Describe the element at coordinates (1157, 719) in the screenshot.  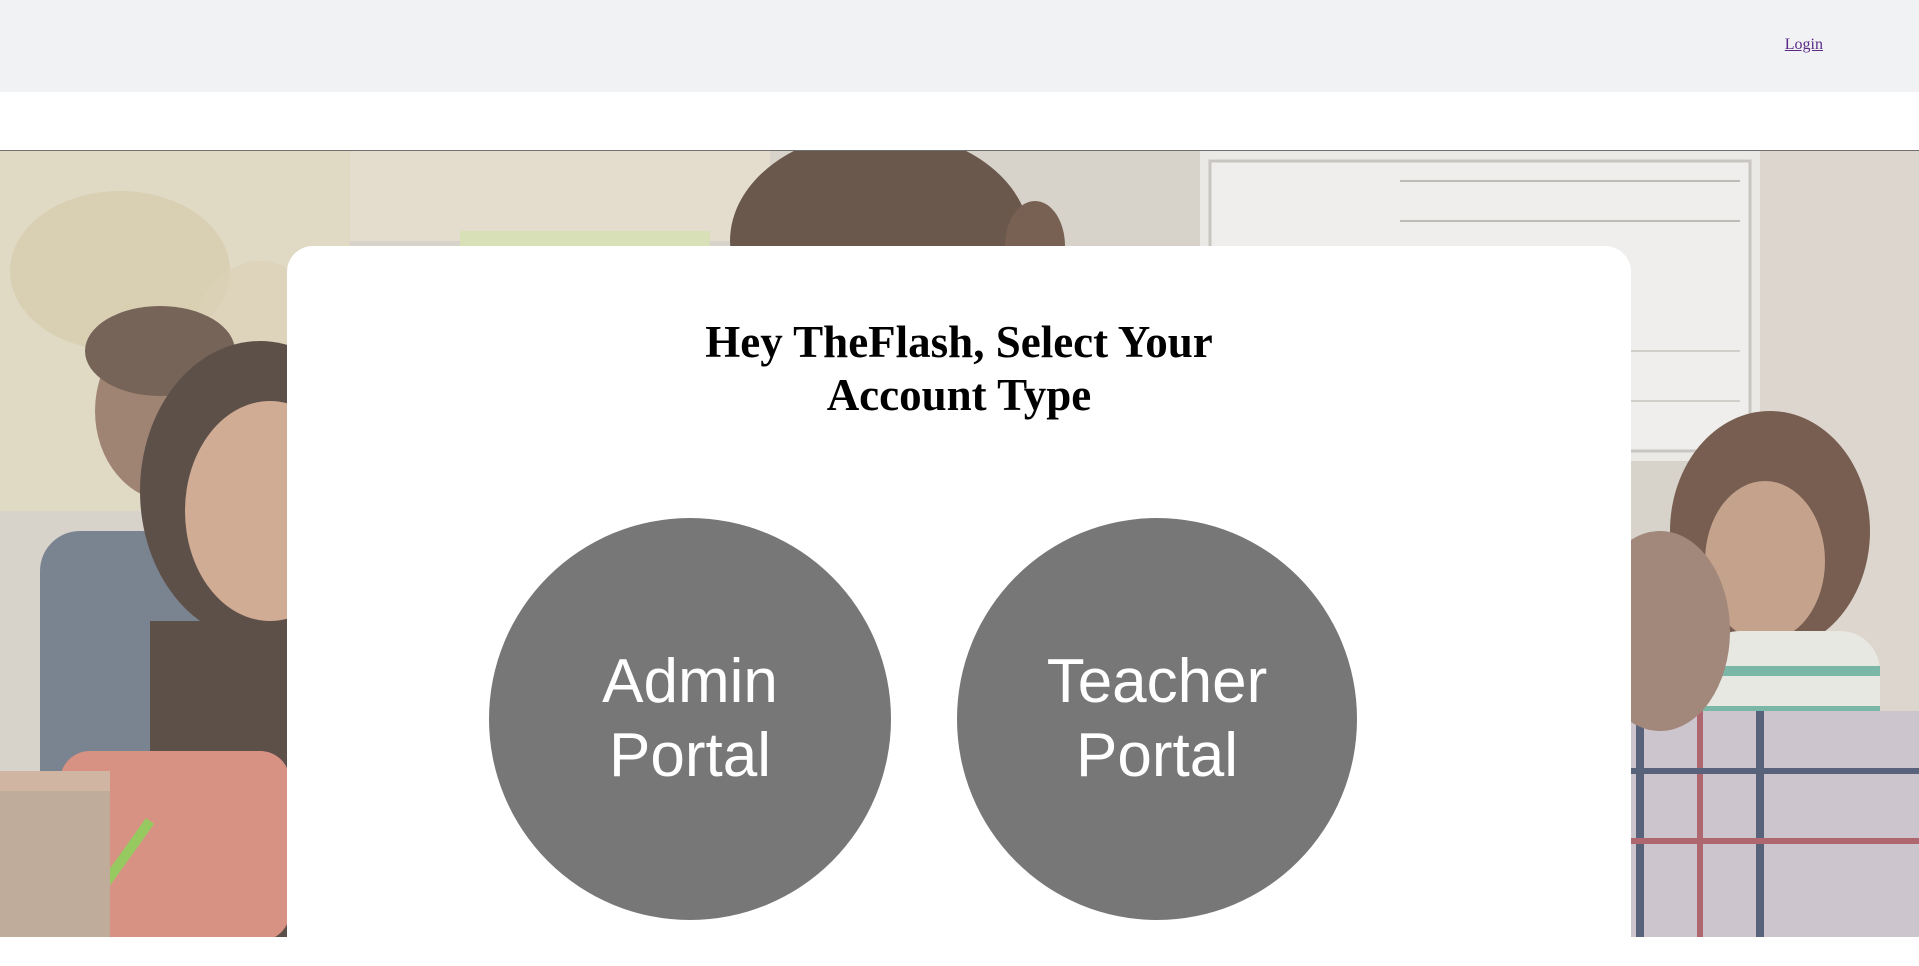
I see `teacher-portal-button: Teacher Portal` at that location.